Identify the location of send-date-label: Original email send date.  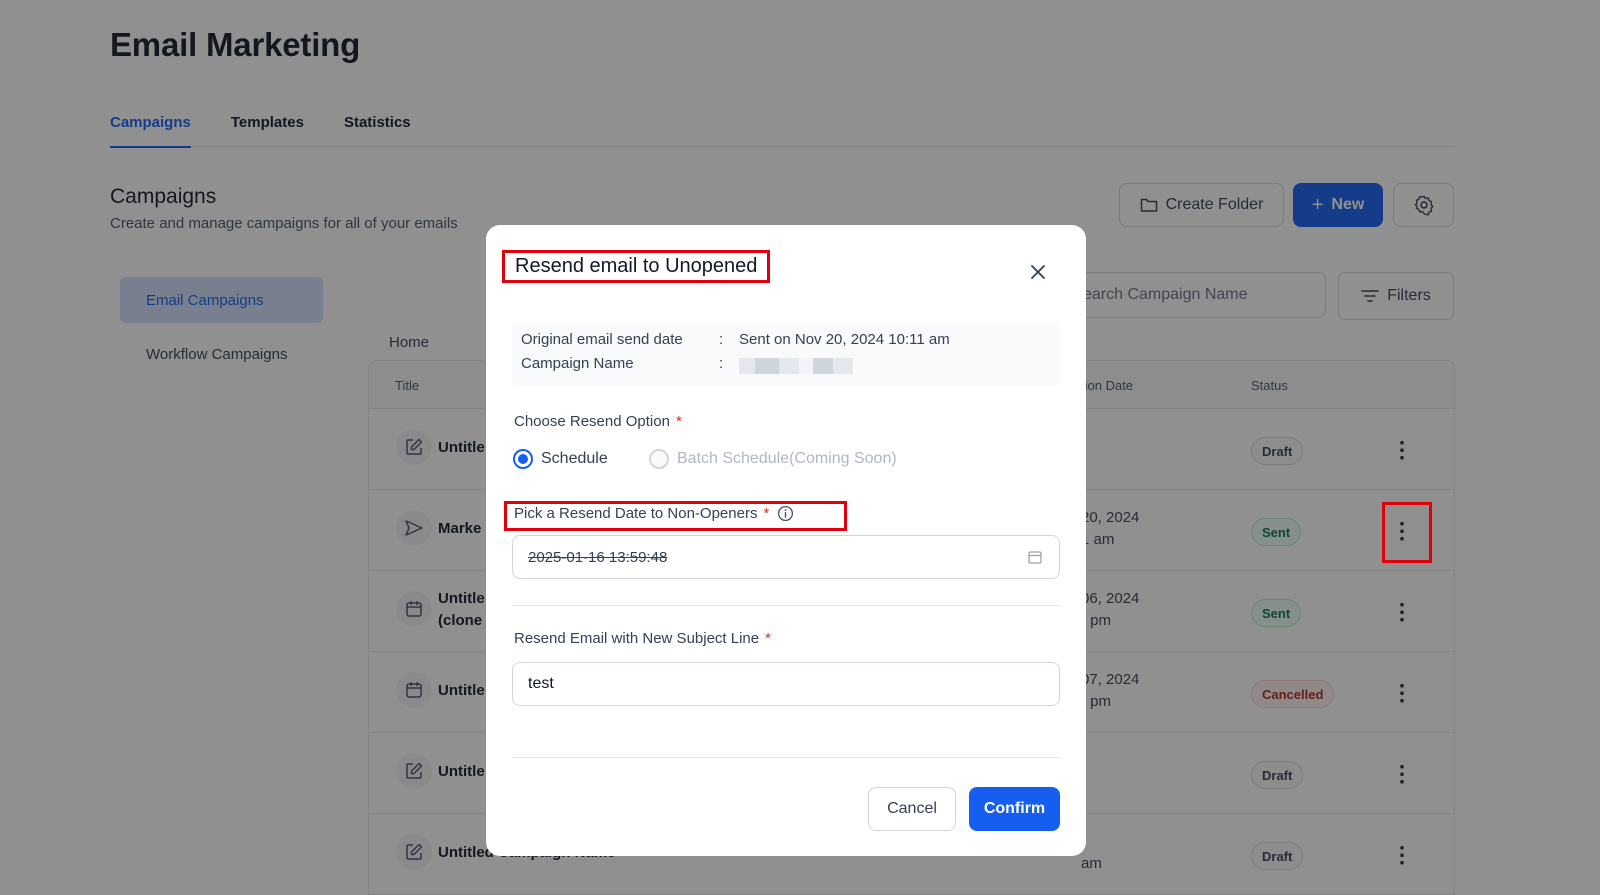
(602, 339).